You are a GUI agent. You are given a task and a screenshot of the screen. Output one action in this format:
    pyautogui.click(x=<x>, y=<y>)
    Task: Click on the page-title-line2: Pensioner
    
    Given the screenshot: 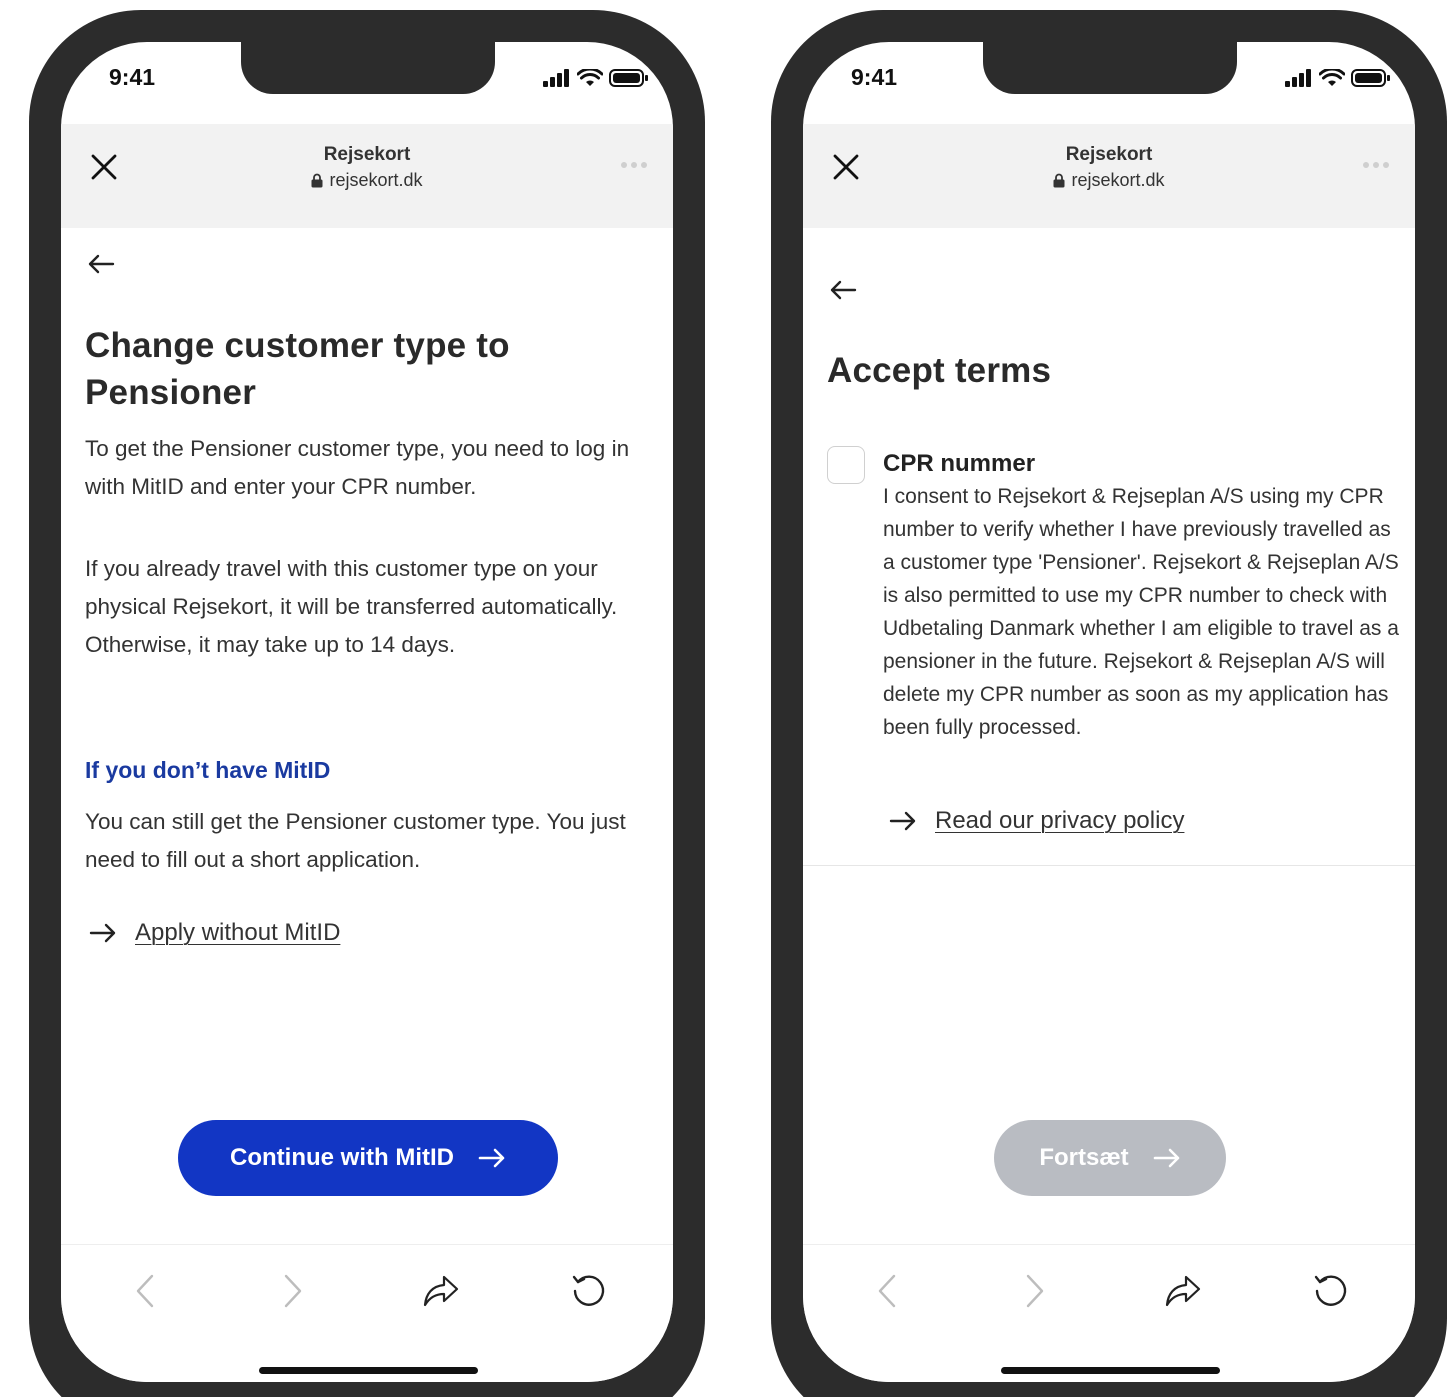 What is the action you would take?
    pyautogui.click(x=171, y=392)
    